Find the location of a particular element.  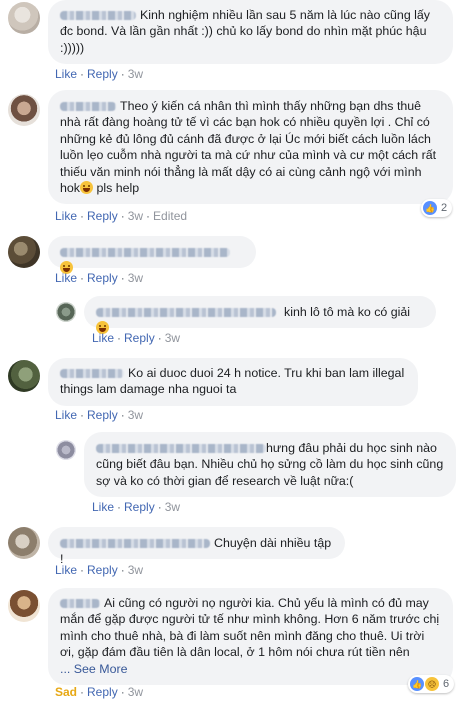

reactions-summary: 👍 ☹ 6 is located at coordinates (431, 684).